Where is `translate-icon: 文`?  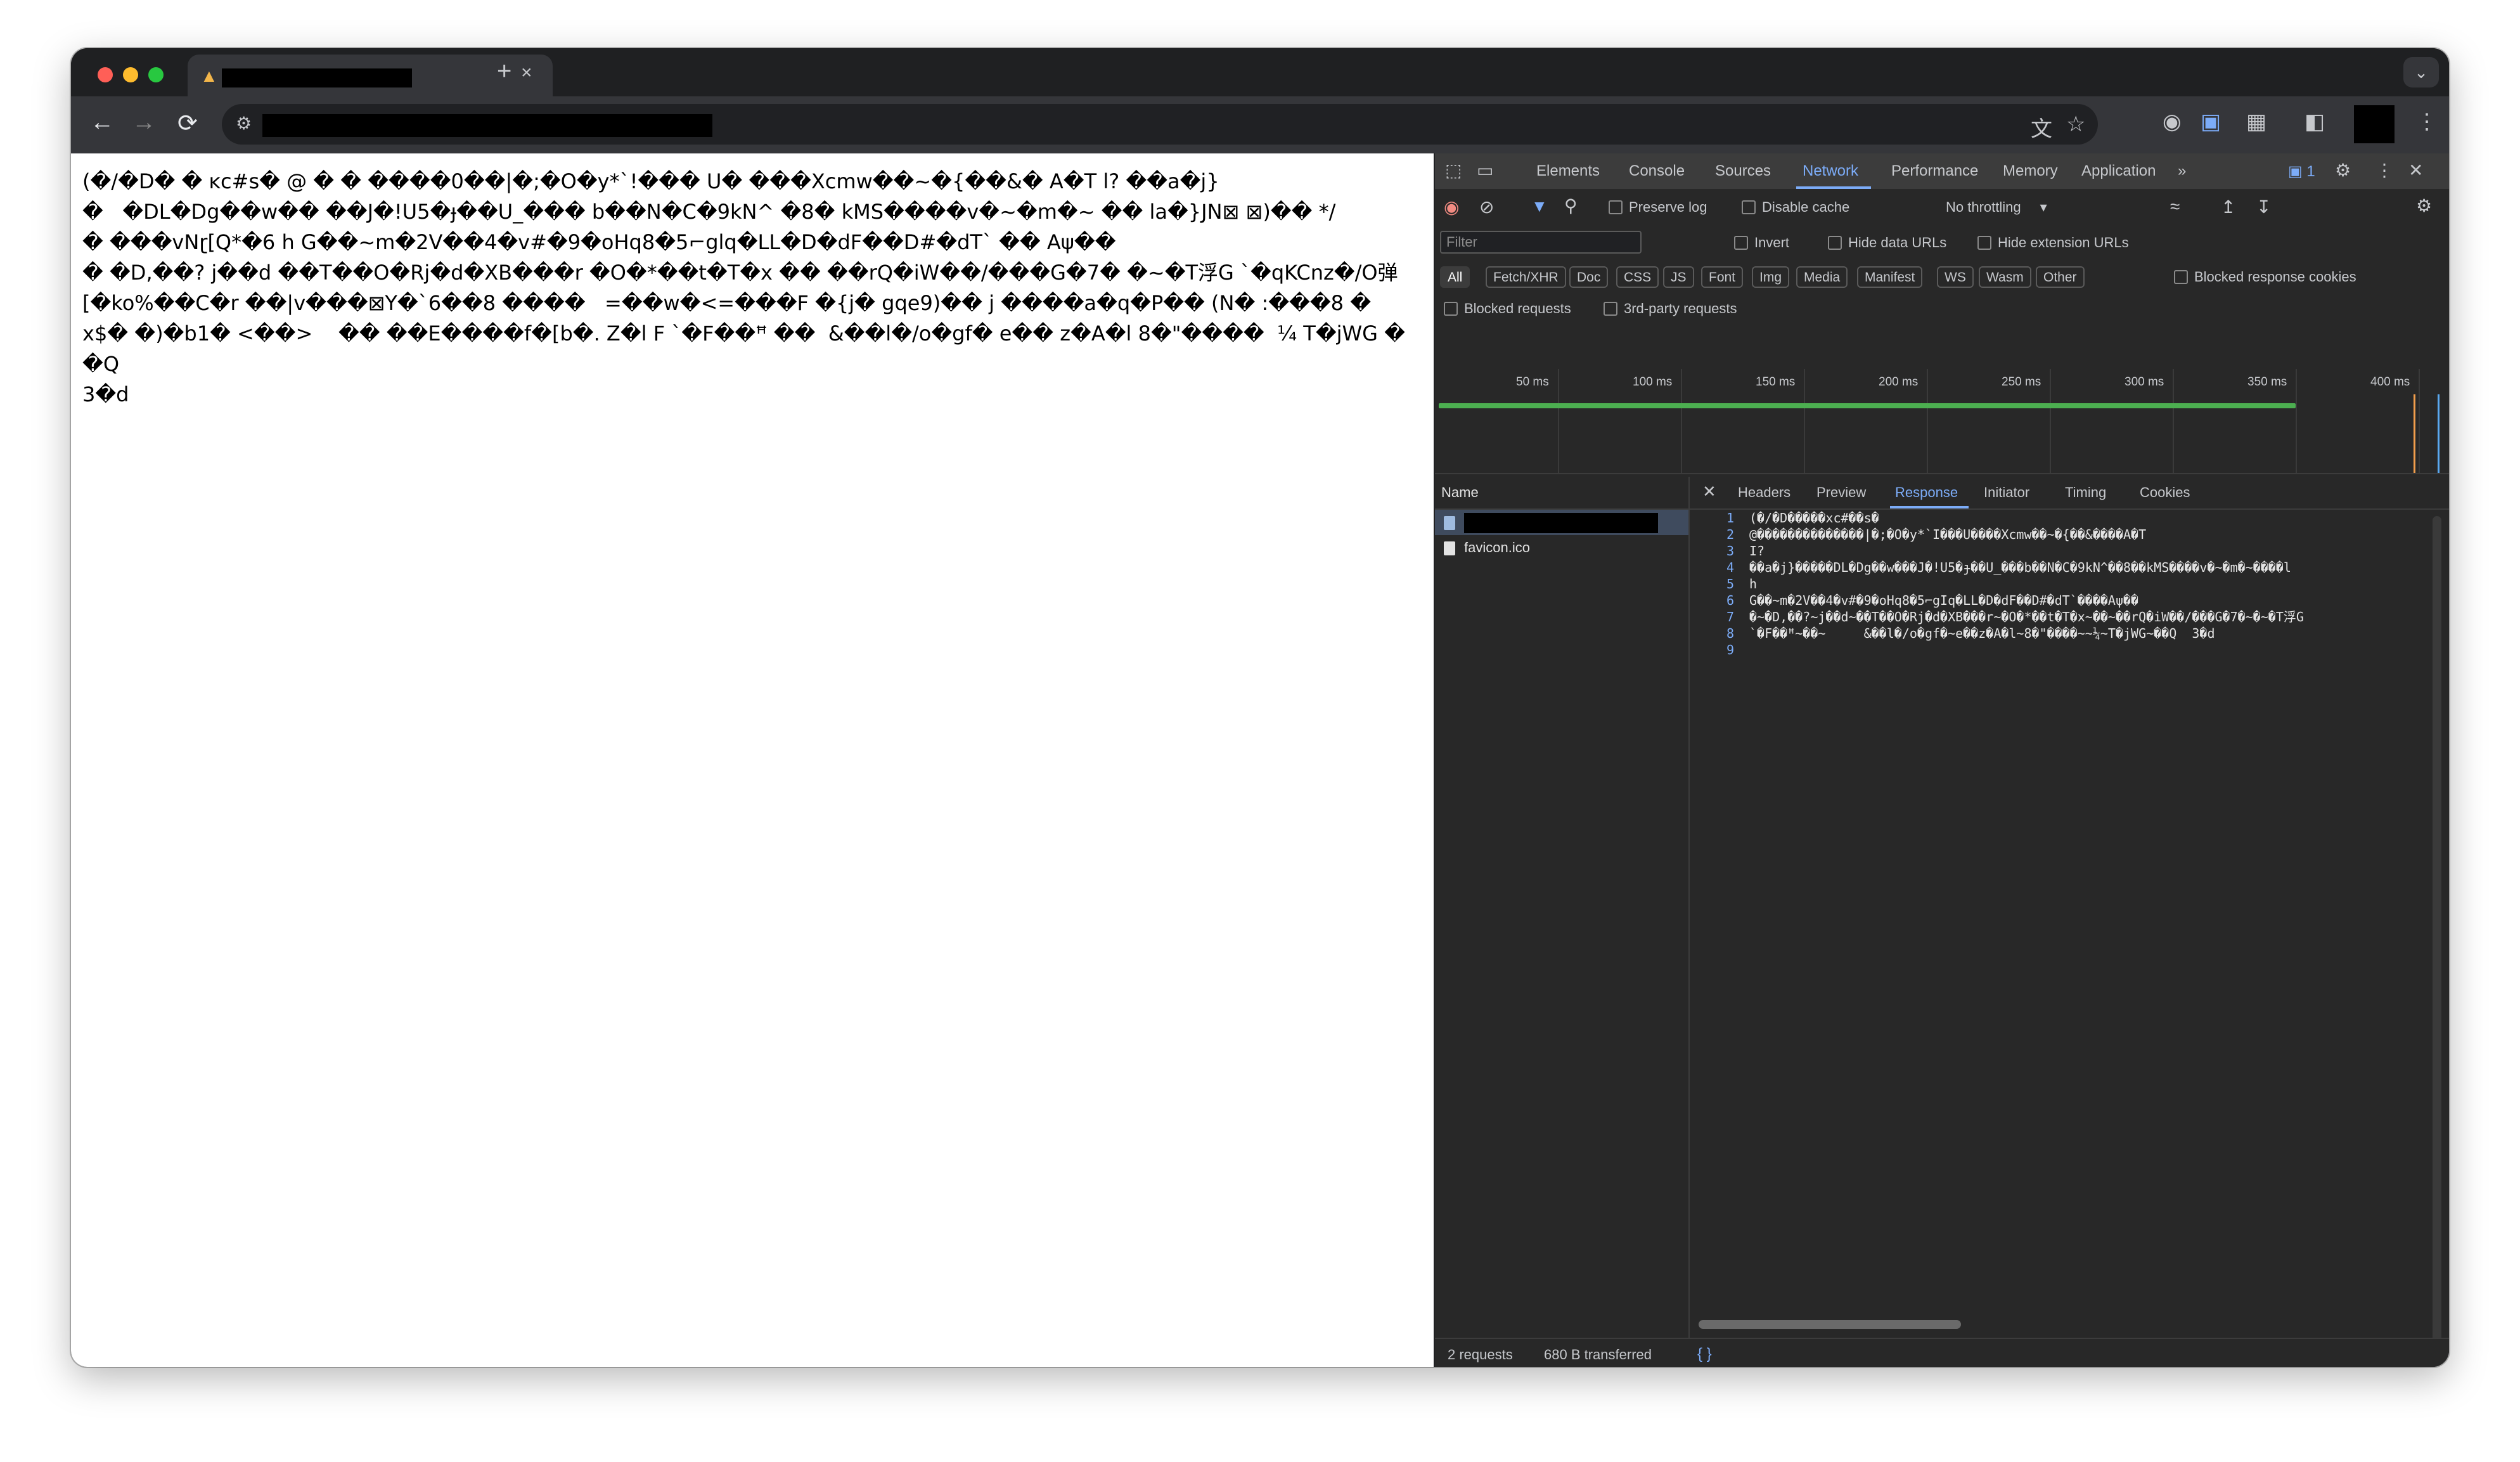 translate-icon: 文 is located at coordinates (2042, 127).